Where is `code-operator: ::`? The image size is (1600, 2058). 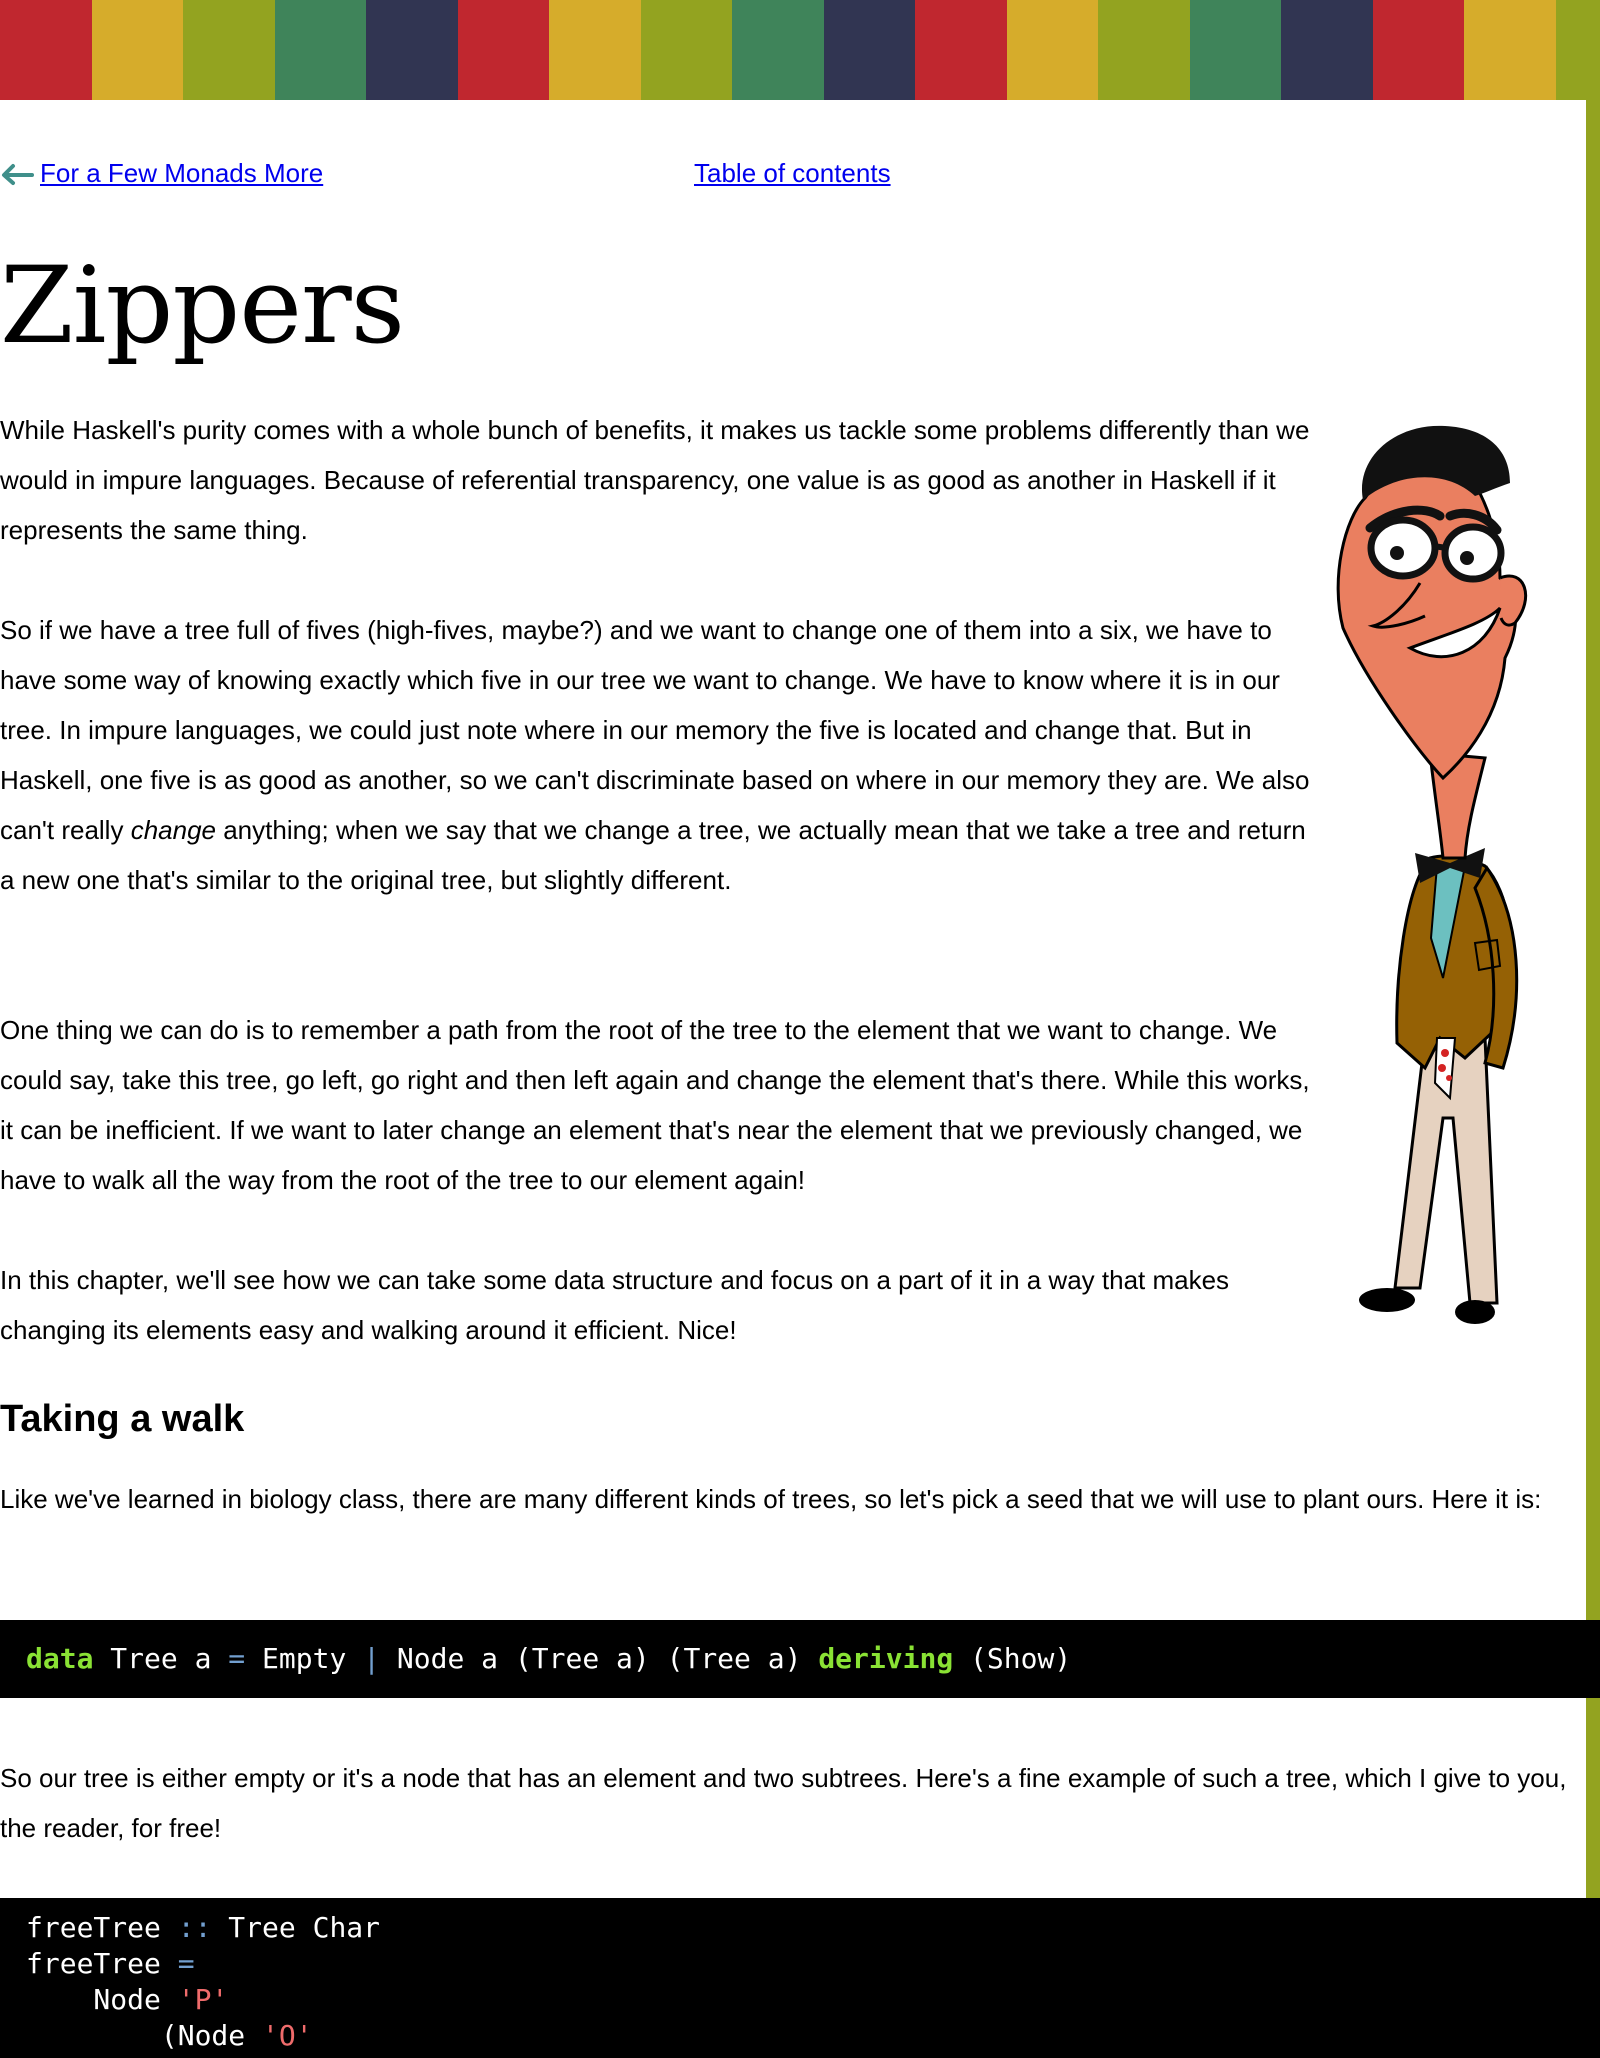
code-operator: :: is located at coordinates (195, 1927).